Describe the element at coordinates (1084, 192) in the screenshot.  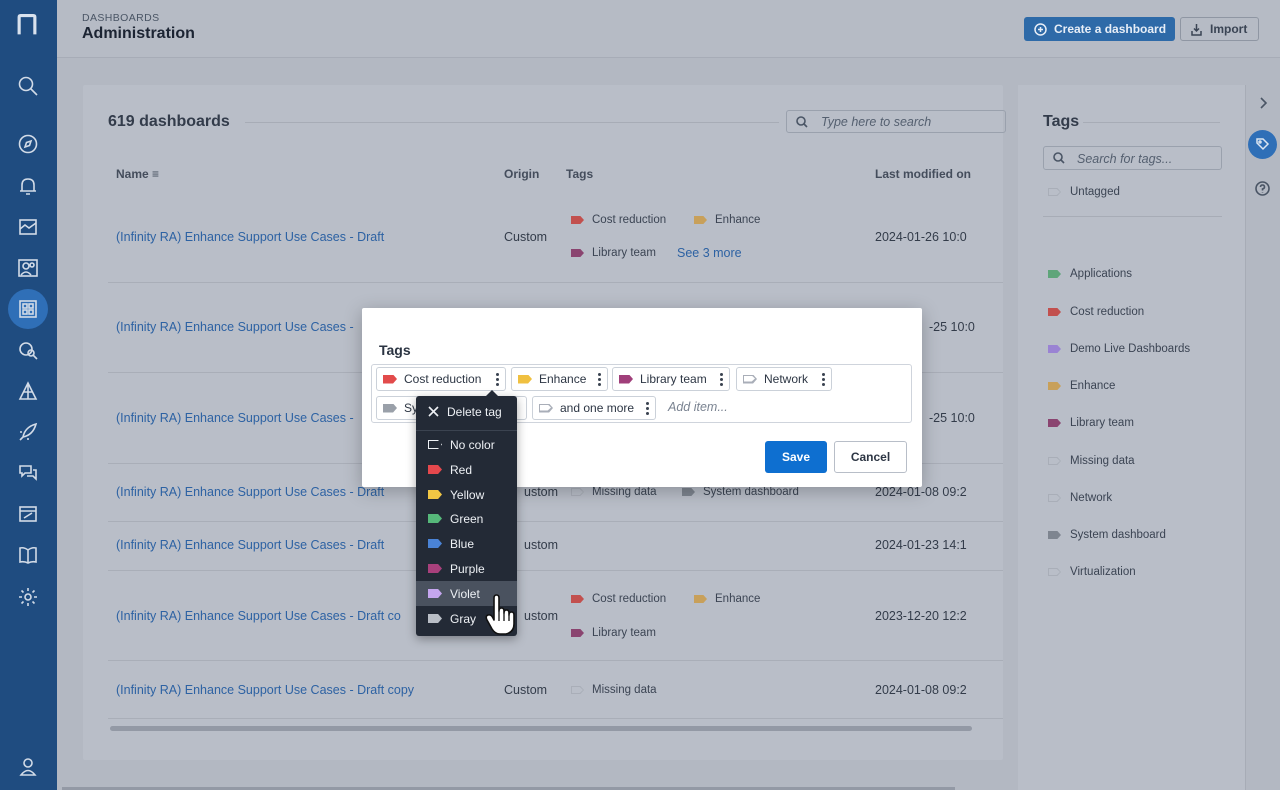
I see `tag-filter-untagged: Untagged` at that location.